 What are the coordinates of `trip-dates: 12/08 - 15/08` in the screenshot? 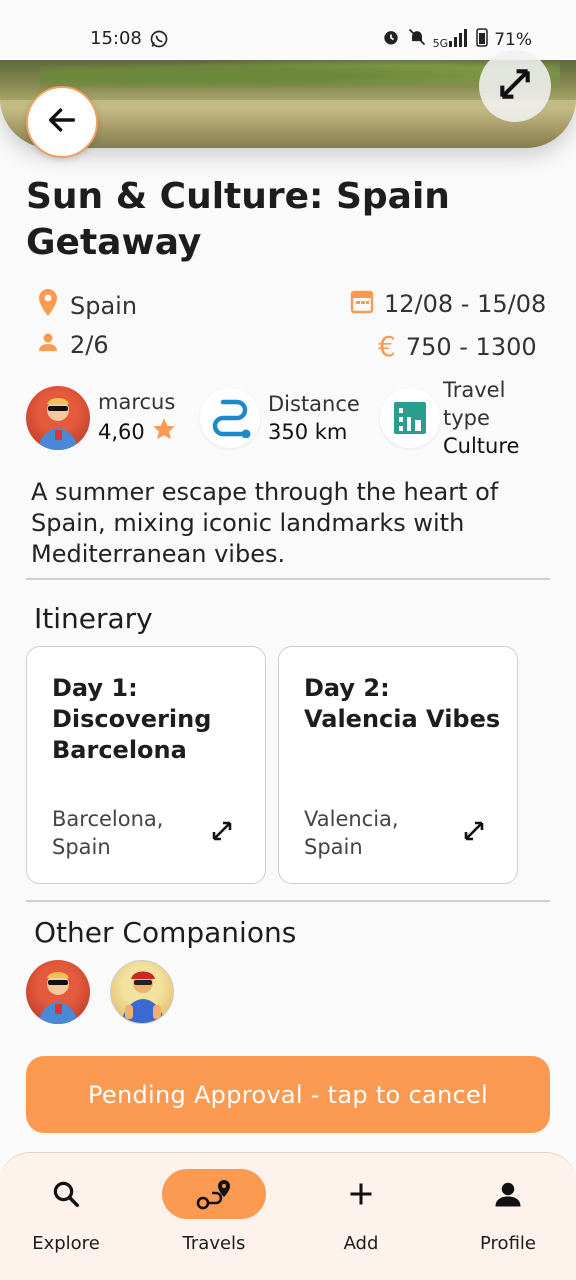 It's located at (465, 304).